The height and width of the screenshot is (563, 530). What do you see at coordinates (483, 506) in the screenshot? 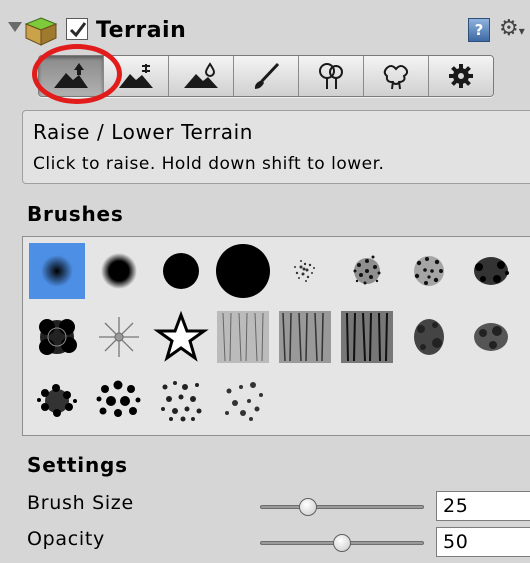
I see `brush-size-field: 25` at bounding box center [483, 506].